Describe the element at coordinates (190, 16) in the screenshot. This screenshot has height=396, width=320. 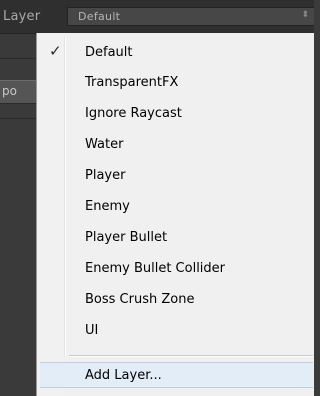
I see `layer-dropdown: Default ⬍` at that location.